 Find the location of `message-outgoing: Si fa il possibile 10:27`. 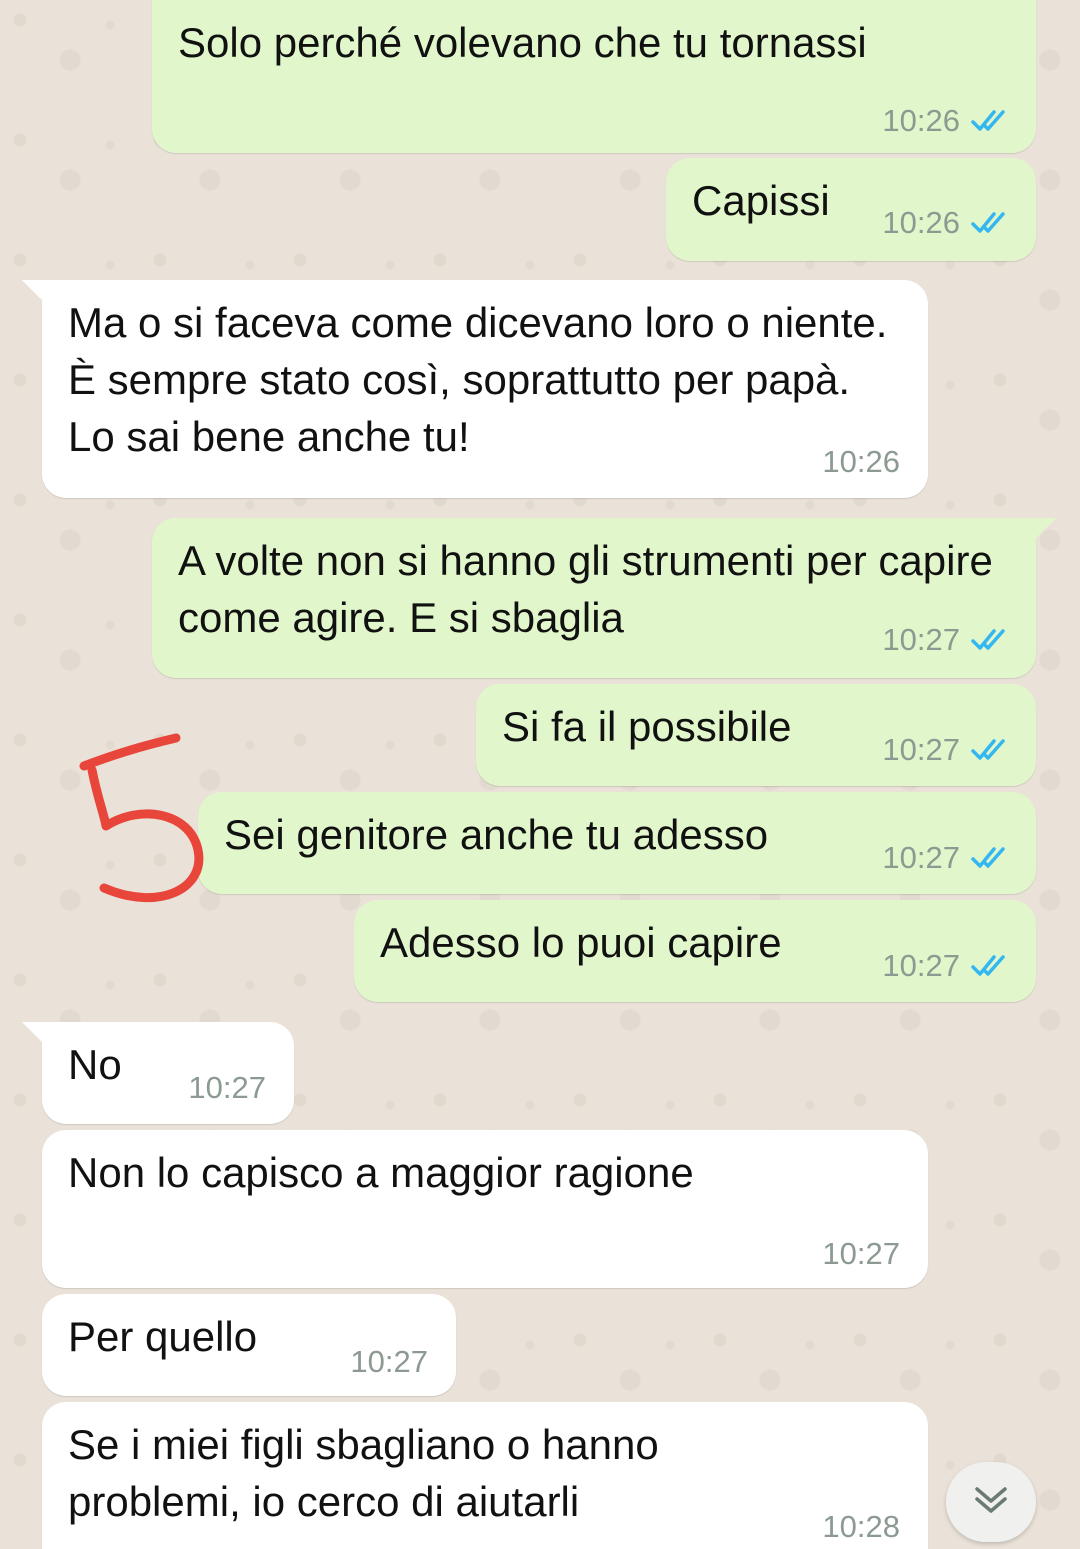

message-outgoing: Si fa il possibile 10:27 is located at coordinates (756, 735).